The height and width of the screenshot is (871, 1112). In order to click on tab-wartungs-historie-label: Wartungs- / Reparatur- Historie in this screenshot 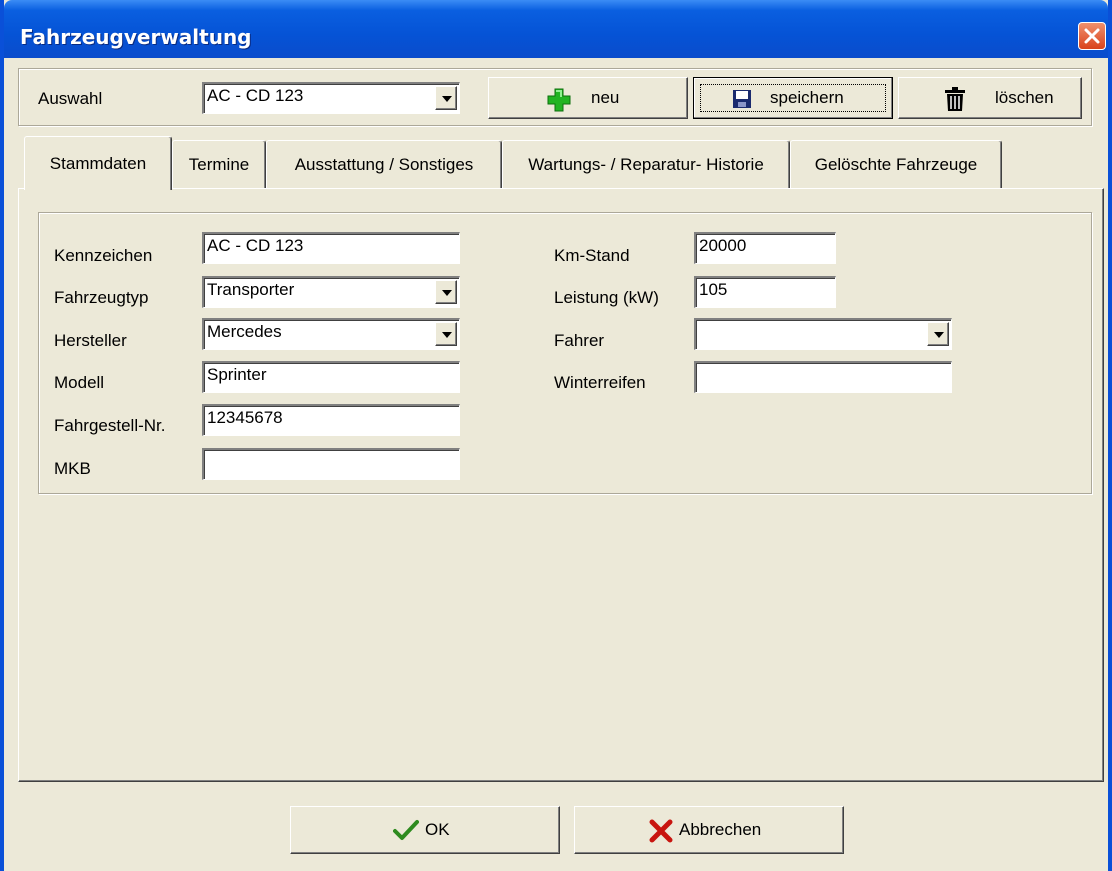, I will do `click(646, 164)`.